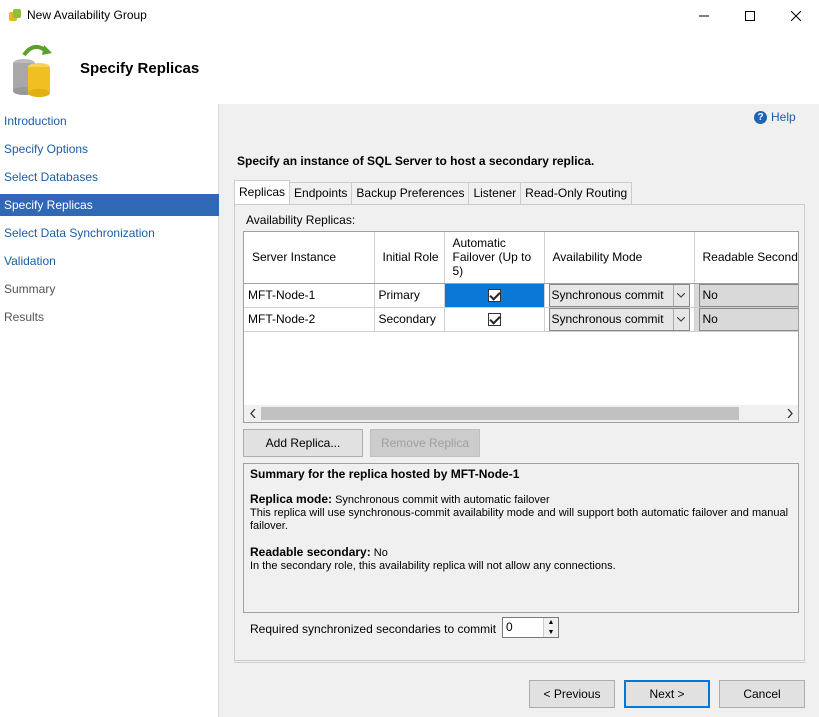 The height and width of the screenshot is (717, 819). What do you see at coordinates (520, 662) in the screenshot?
I see `footer-divider` at bounding box center [520, 662].